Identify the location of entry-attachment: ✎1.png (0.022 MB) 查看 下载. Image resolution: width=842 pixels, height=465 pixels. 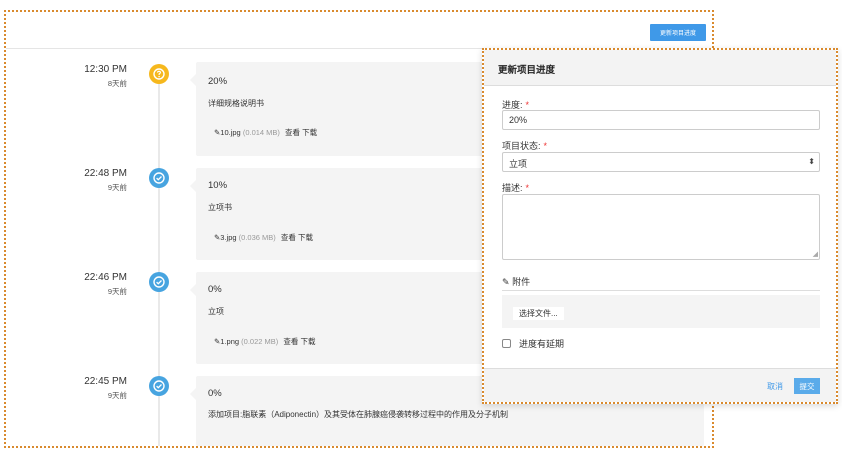
(264, 341).